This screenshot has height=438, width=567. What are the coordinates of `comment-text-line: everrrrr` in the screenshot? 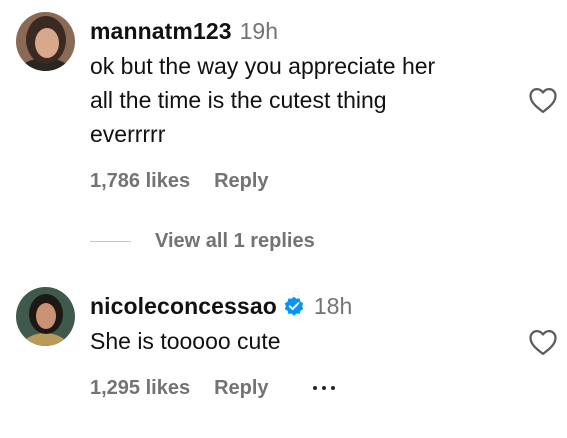 It's located at (128, 134).